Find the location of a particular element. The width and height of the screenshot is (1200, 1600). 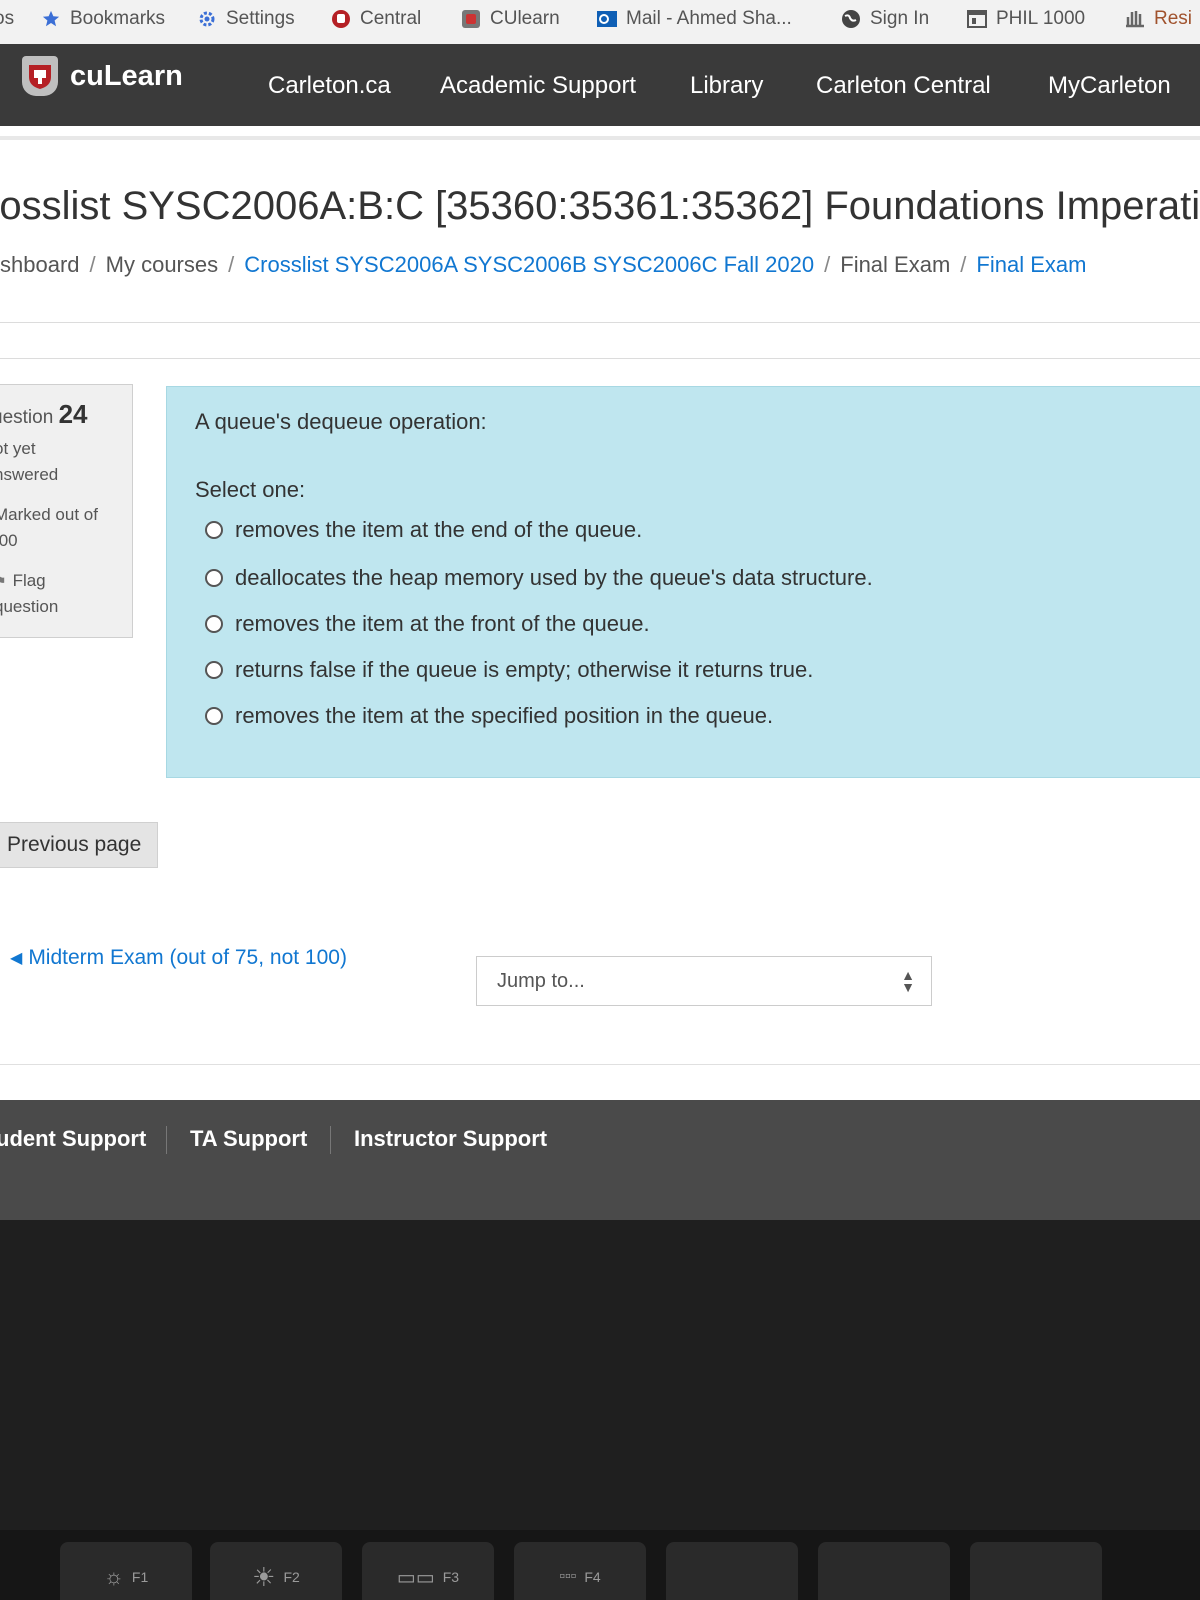

launchpad-icon: ▫▫▫ is located at coordinates (568, 1576).